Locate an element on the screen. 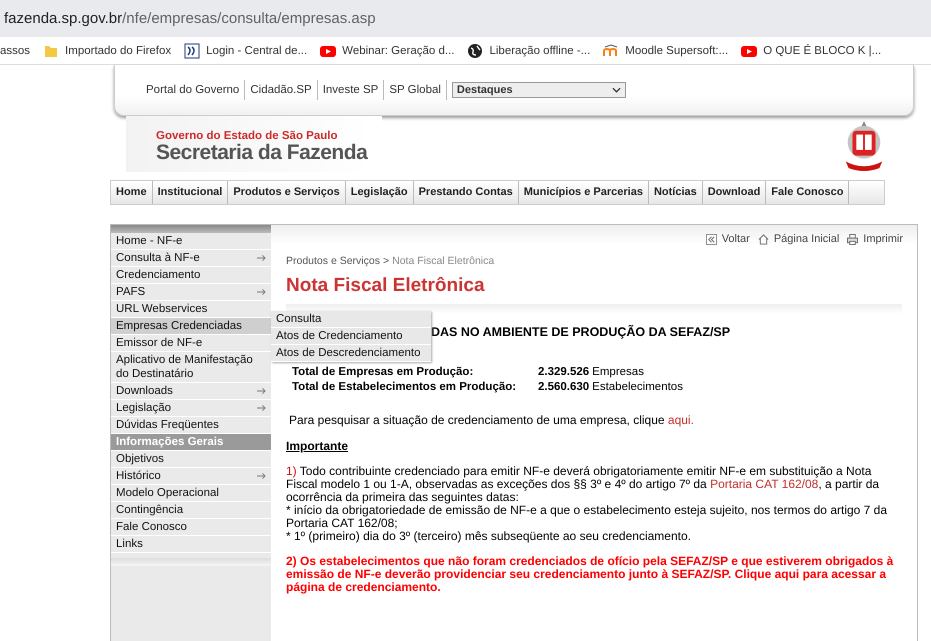 This screenshot has height=641, width=931. sidebar-item: Links is located at coordinates (191, 544).